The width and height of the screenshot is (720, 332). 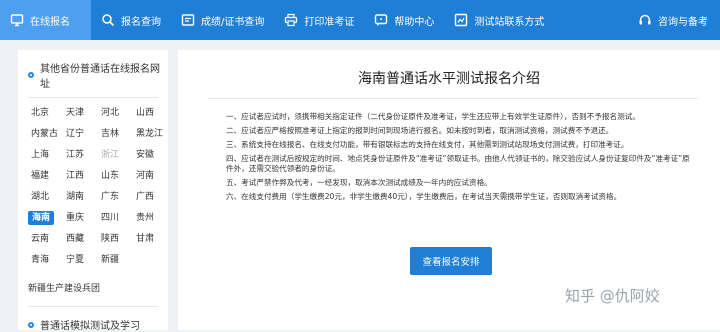 I want to click on province-link: 四川, so click(x=115, y=218).